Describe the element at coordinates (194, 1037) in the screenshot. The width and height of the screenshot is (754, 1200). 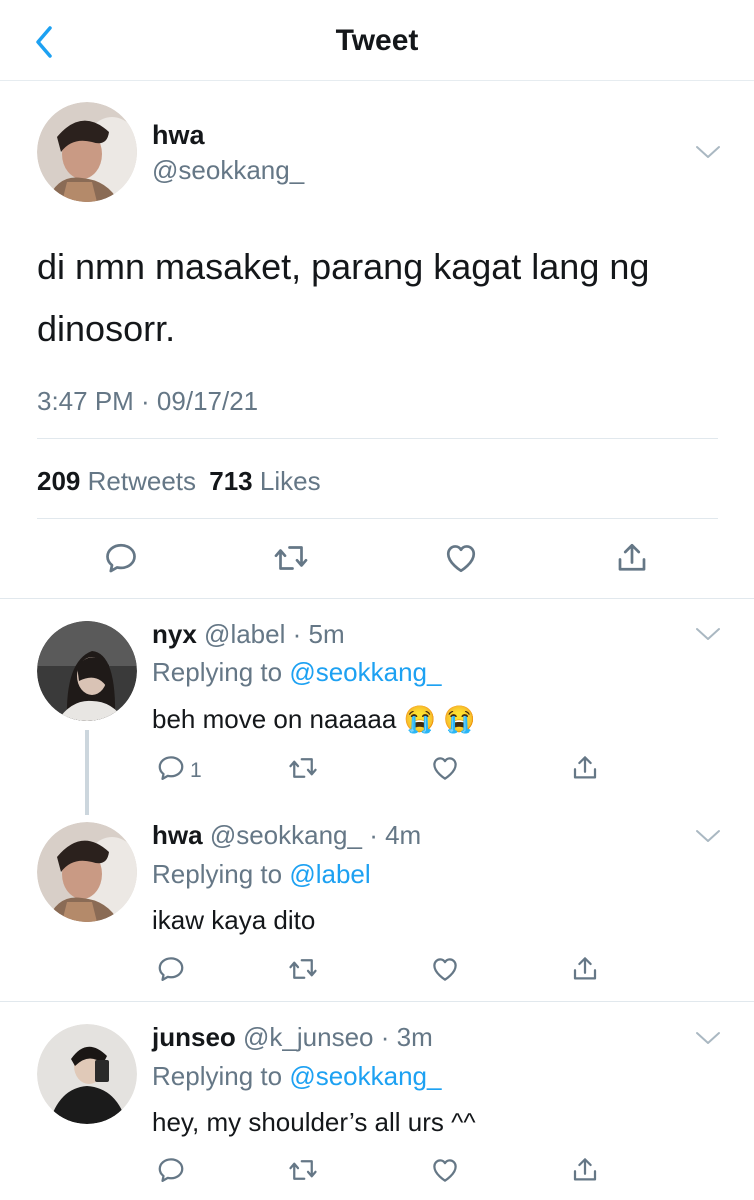
I see `reply-display-name: junseo` at that location.